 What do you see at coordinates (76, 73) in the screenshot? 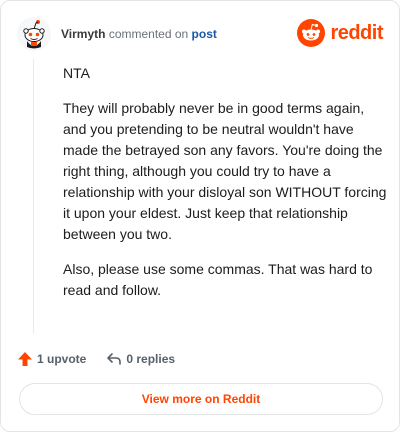
I see `comment-paragraph: NTA` at bounding box center [76, 73].